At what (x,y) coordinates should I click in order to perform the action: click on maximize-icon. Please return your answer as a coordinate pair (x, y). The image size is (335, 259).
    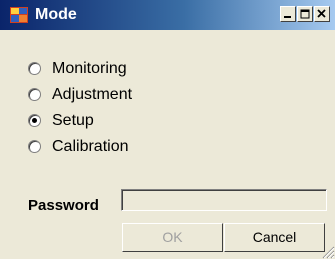
    Looking at the image, I should click on (305, 14).